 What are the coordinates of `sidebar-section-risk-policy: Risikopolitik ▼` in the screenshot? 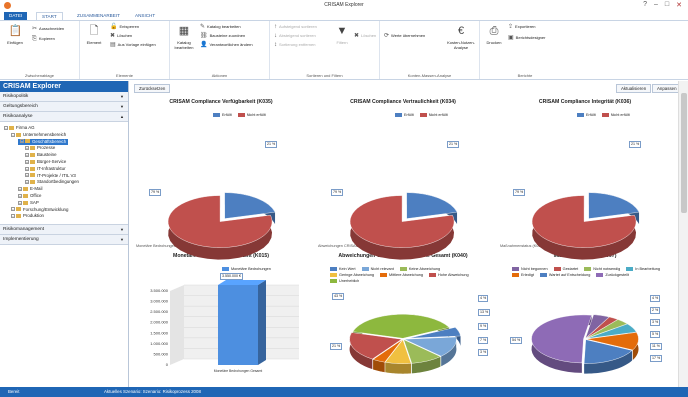 It's located at (64, 97).